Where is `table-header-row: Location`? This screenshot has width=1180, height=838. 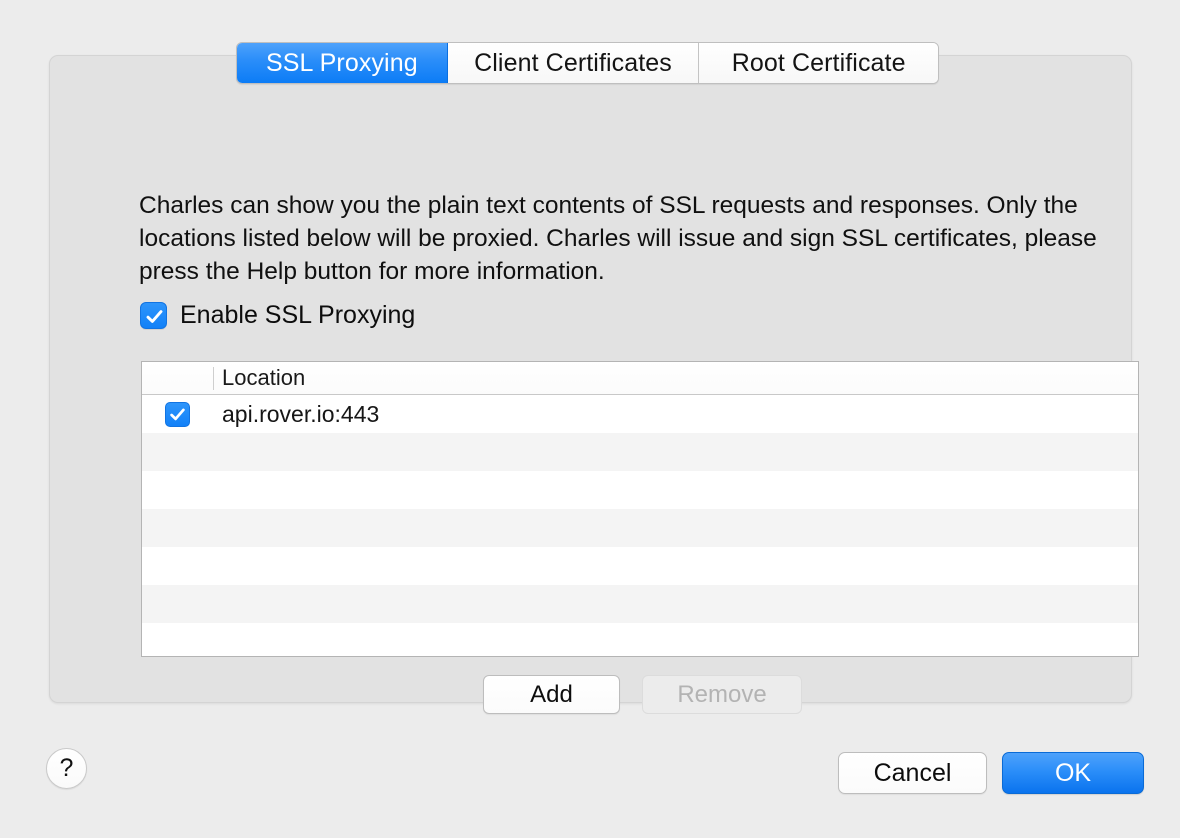
table-header-row: Location is located at coordinates (640, 378).